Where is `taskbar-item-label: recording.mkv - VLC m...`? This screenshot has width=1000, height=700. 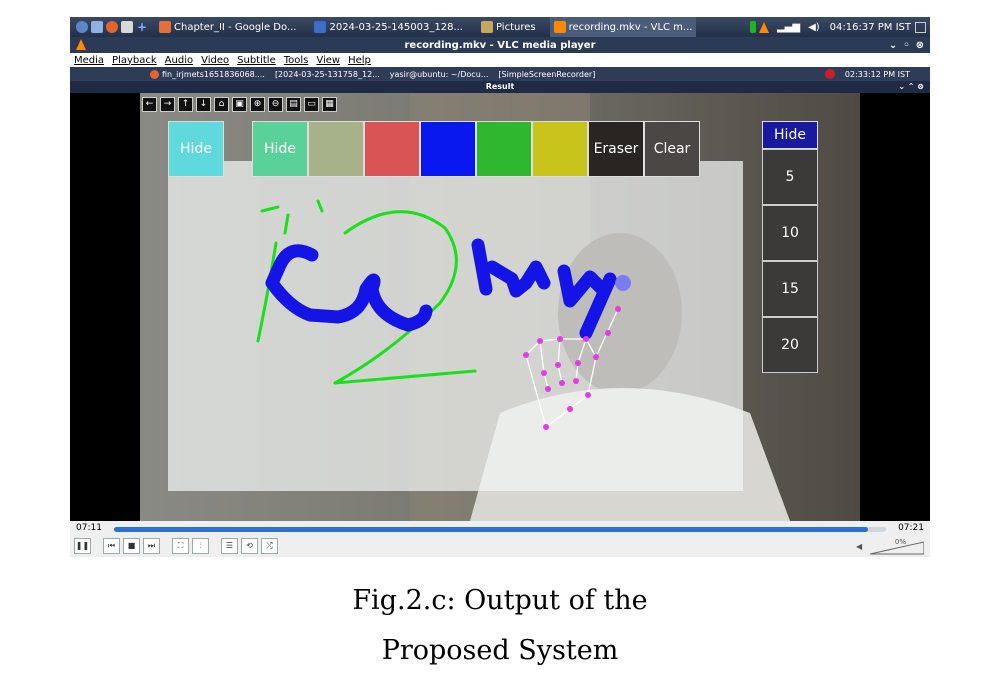 taskbar-item-label: recording.mkv - VLC m... is located at coordinates (630, 27).